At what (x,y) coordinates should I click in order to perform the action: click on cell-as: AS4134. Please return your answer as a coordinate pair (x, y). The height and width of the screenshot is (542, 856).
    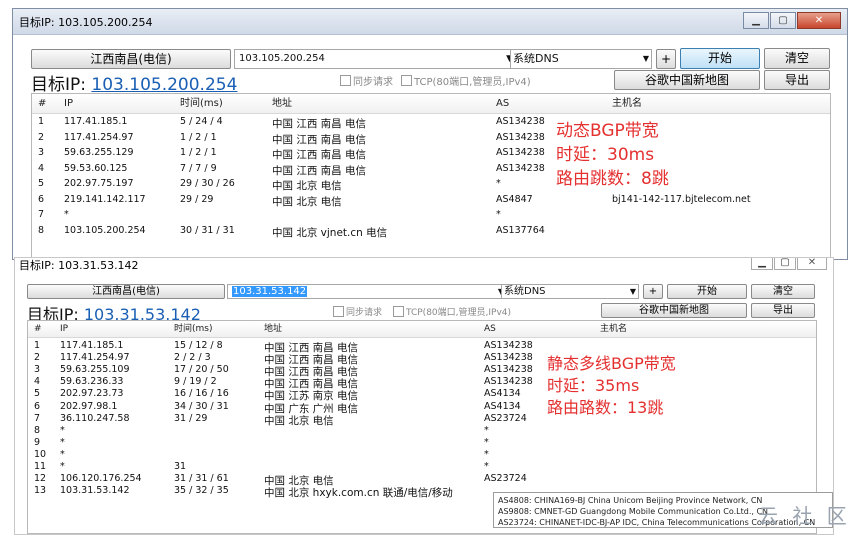
    Looking at the image, I should click on (502, 394).